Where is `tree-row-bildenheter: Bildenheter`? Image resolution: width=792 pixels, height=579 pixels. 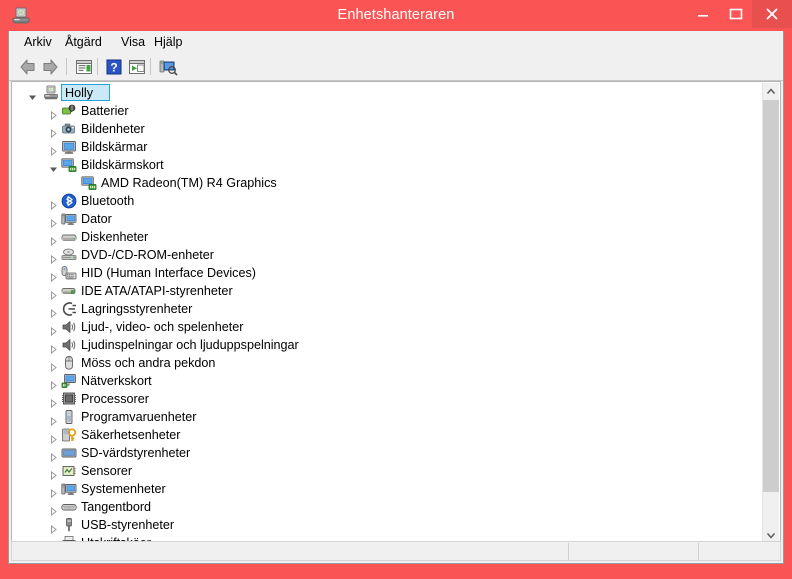 tree-row-bildenheter: Bildenheter is located at coordinates (387, 129).